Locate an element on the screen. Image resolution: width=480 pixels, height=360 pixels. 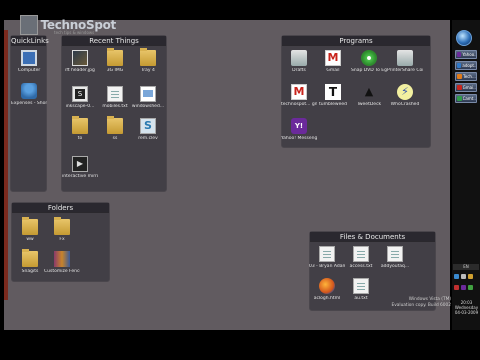
desktop-icon-ift-header: ift header.jpg is located at coordinates (80, 61).